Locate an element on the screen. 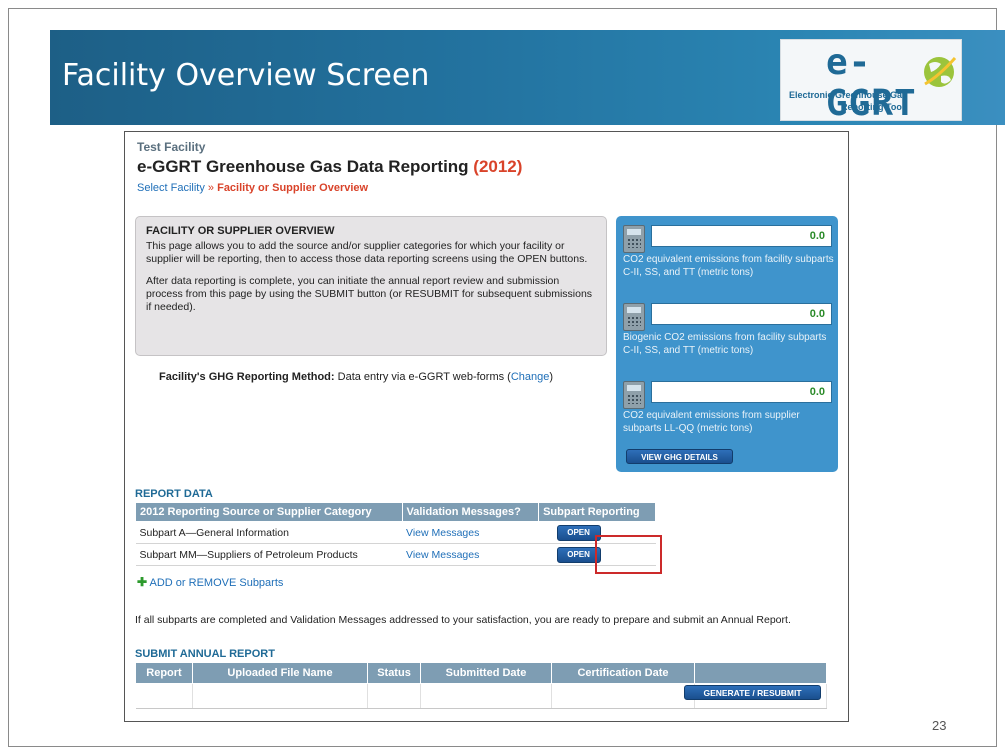  column-header: Subpart Reporting is located at coordinates (597, 512).